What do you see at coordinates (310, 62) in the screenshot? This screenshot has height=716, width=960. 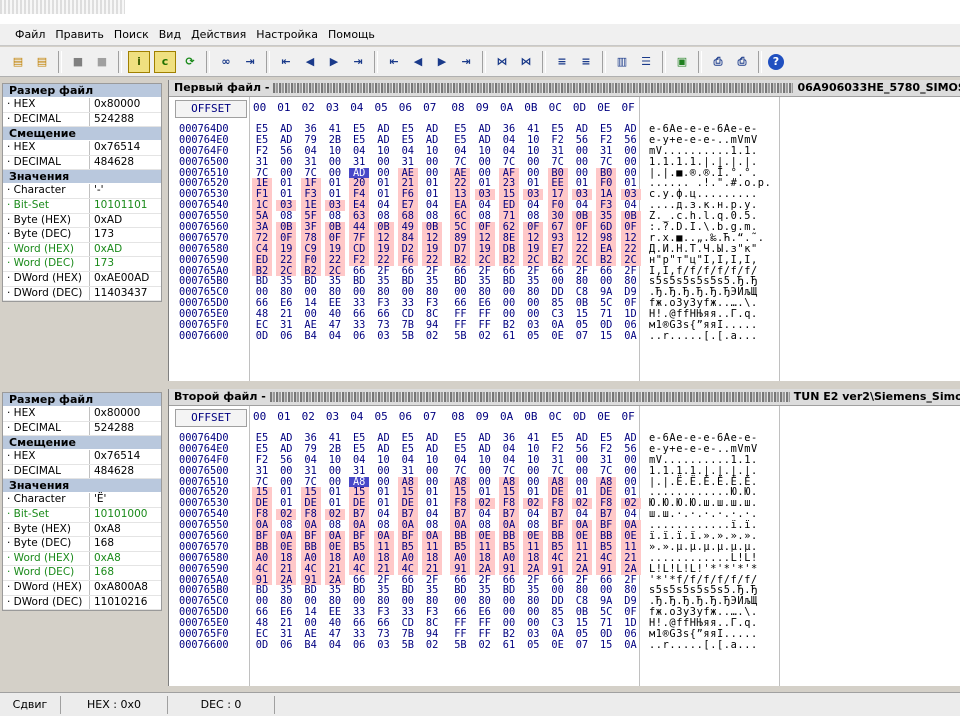 I see `prev-diff-icon: ◀` at bounding box center [310, 62].